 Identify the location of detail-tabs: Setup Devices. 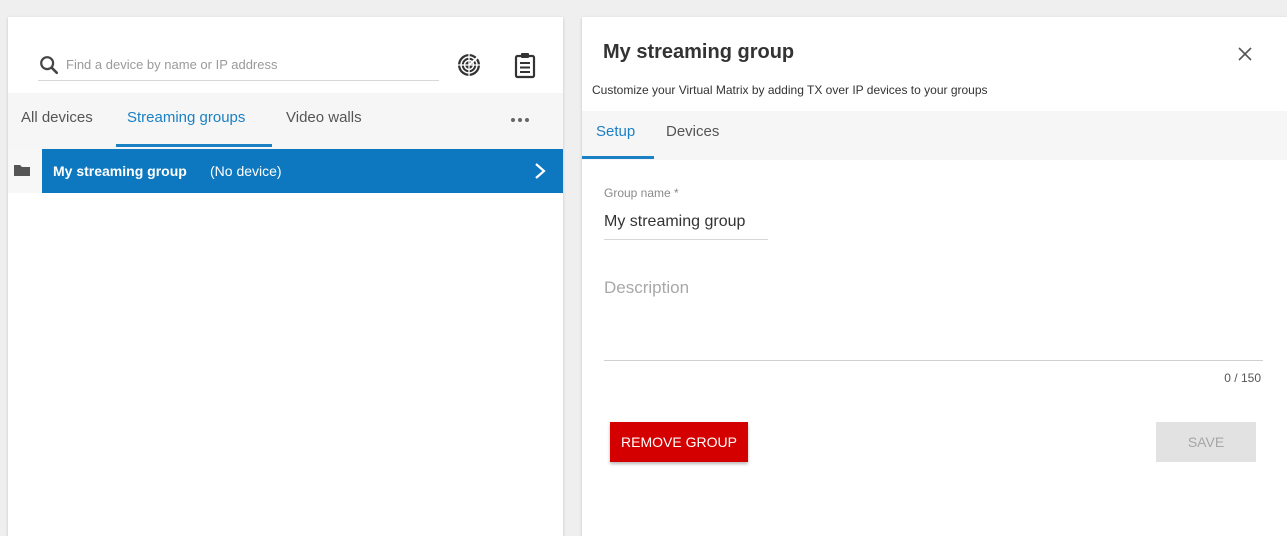
(934, 135).